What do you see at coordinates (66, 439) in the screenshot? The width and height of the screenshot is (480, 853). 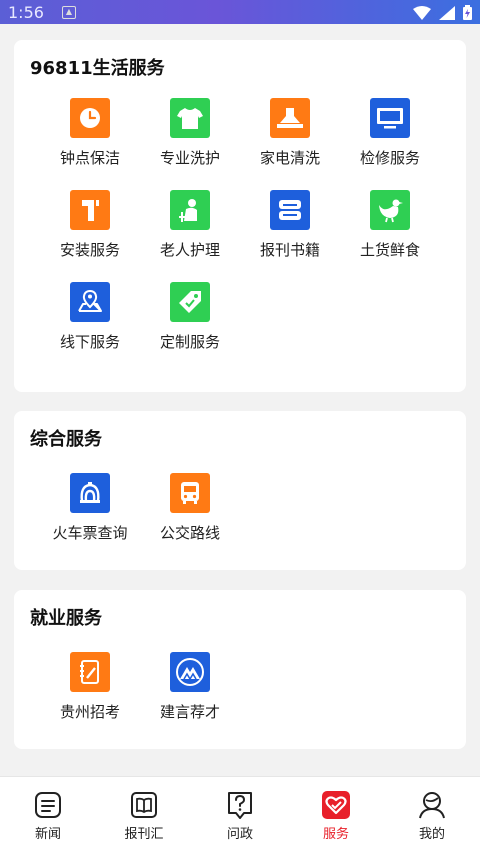 I see `general-services-title: 综合服务` at bounding box center [66, 439].